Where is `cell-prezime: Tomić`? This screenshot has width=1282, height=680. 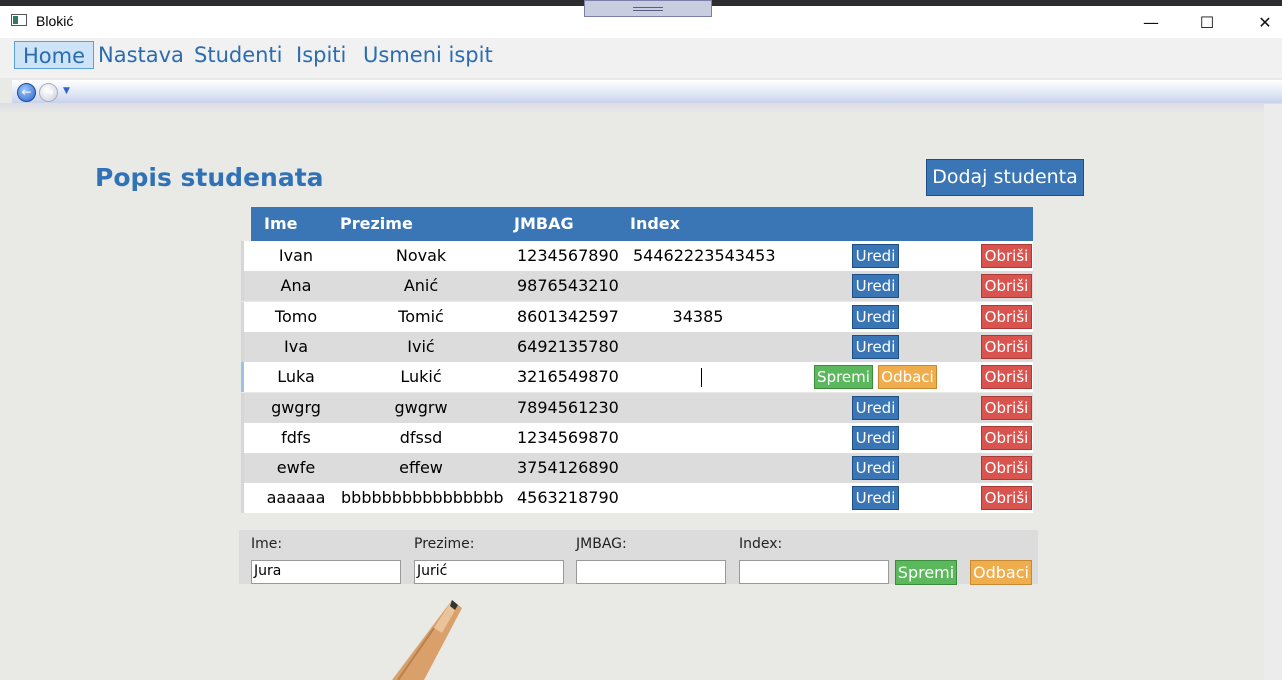 cell-prezime: Tomić is located at coordinates (421, 316).